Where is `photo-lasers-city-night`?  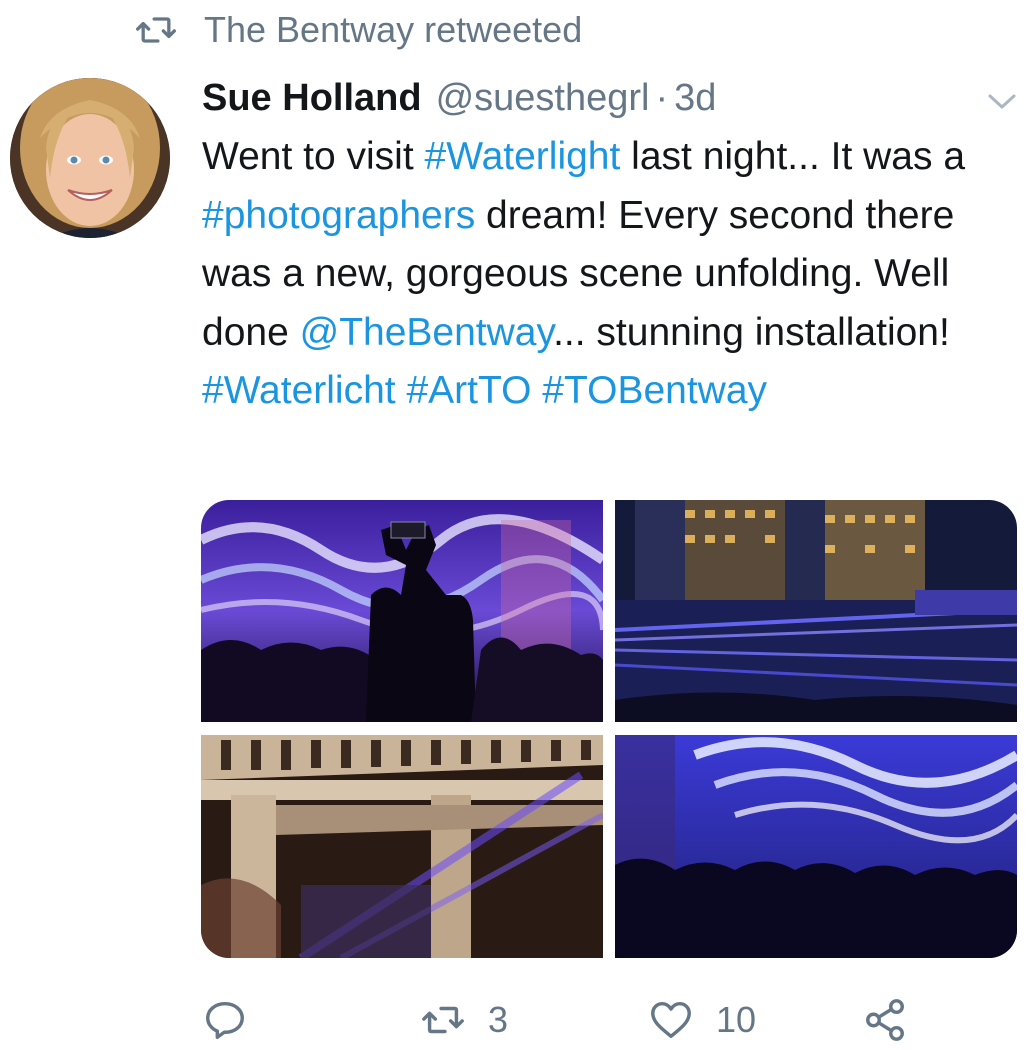
photo-lasers-city-night is located at coordinates (816, 611).